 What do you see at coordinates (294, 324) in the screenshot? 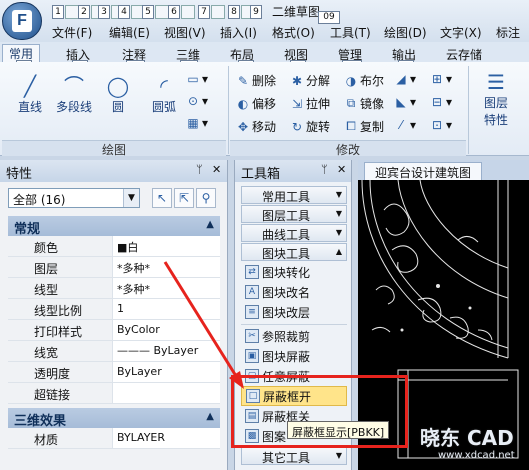
I see `toolbox-separator` at bounding box center [294, 324].